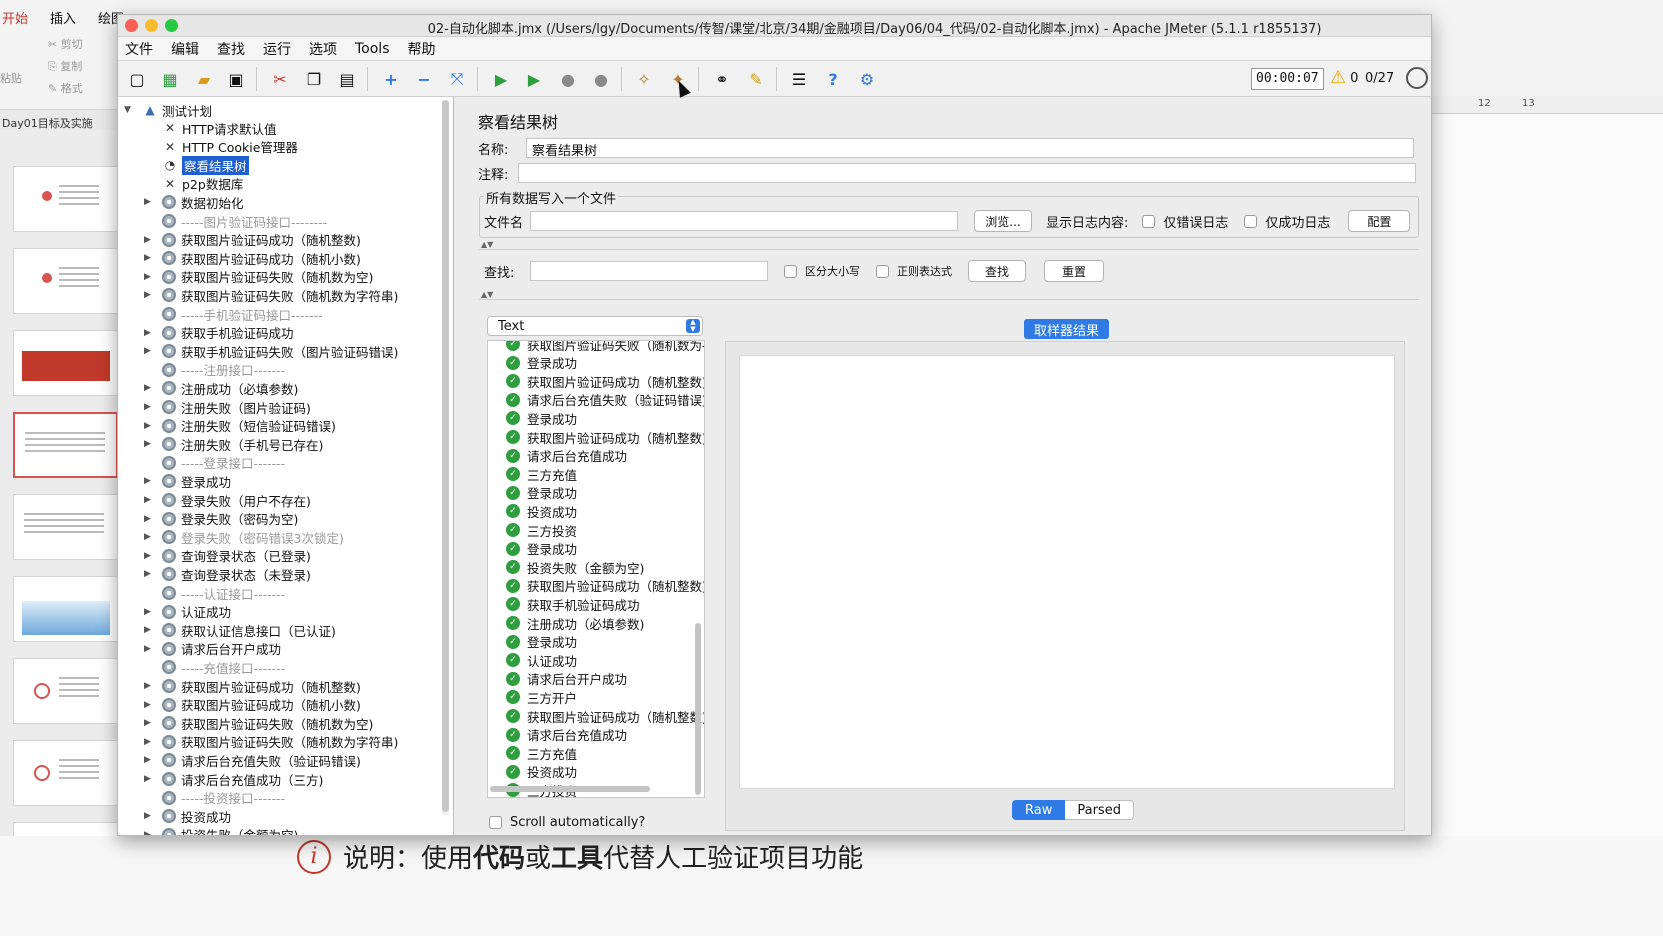  I want to click on tree-node: ▶ 认证成功, so click(187, 612).